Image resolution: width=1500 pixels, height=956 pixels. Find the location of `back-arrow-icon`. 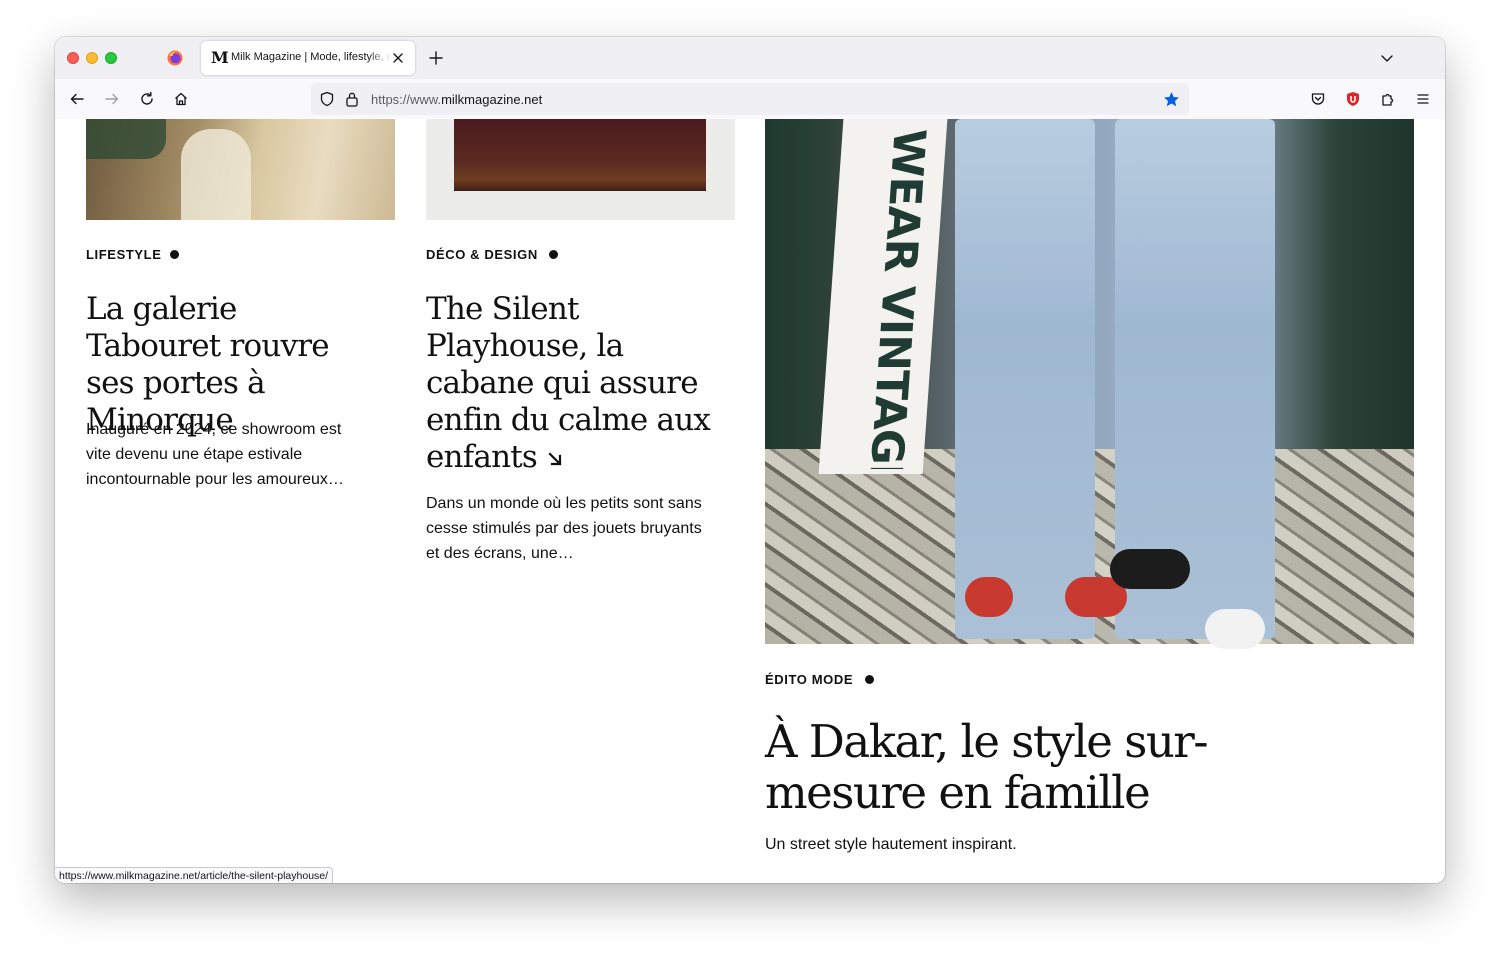

back-arrow-icon is located at coordinates (77, 99).